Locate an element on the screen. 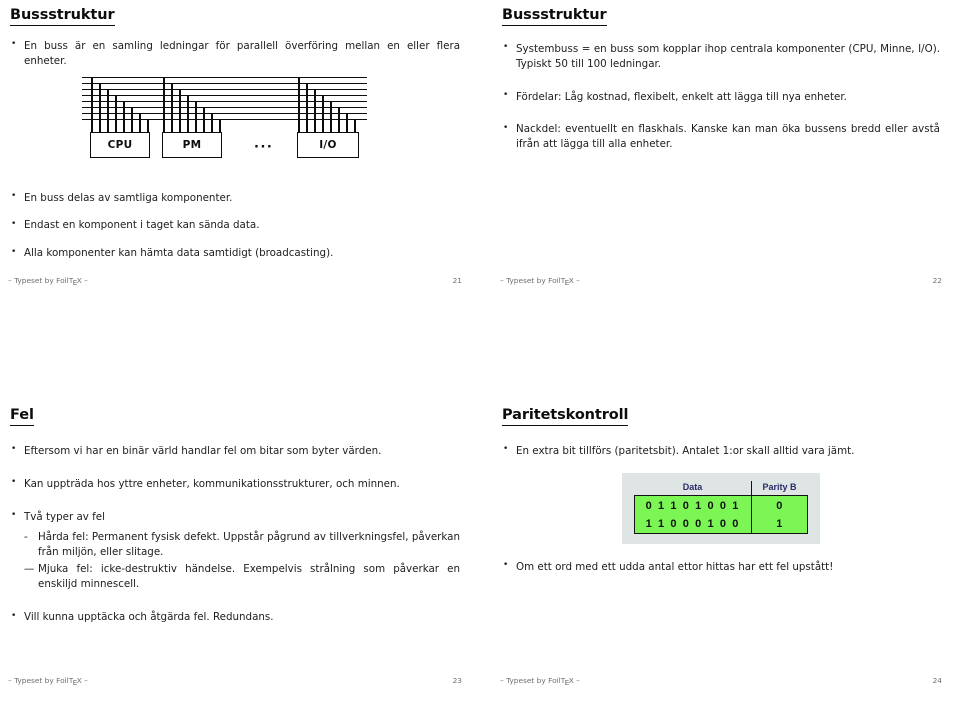 This screenshot has width=960, height=705. page-title: Fel is located at coordinates (22, 416).